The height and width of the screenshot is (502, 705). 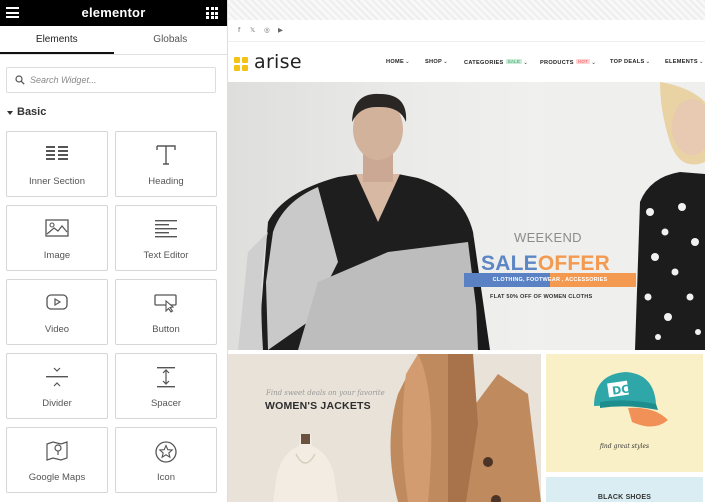 What do you see at coordinates (239, 30) in the screenshot?
I see `facebook-icon: f` at bounding box center [239, 30].